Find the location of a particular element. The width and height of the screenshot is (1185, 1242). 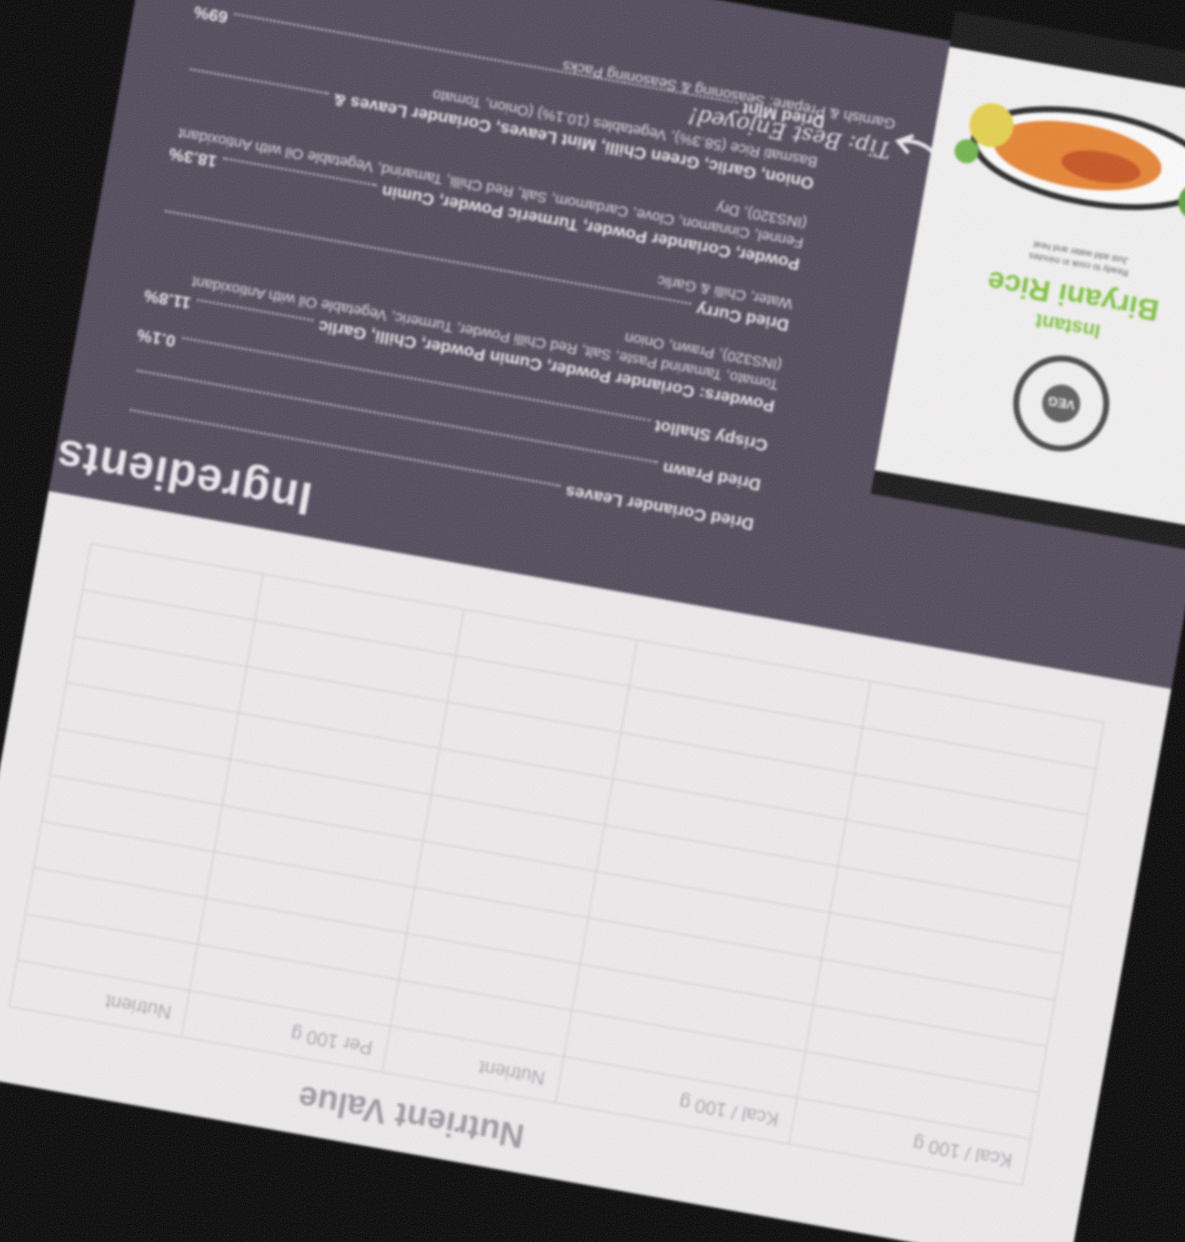

pack-badge-text: VEG is located at coordinates (1061, 403).